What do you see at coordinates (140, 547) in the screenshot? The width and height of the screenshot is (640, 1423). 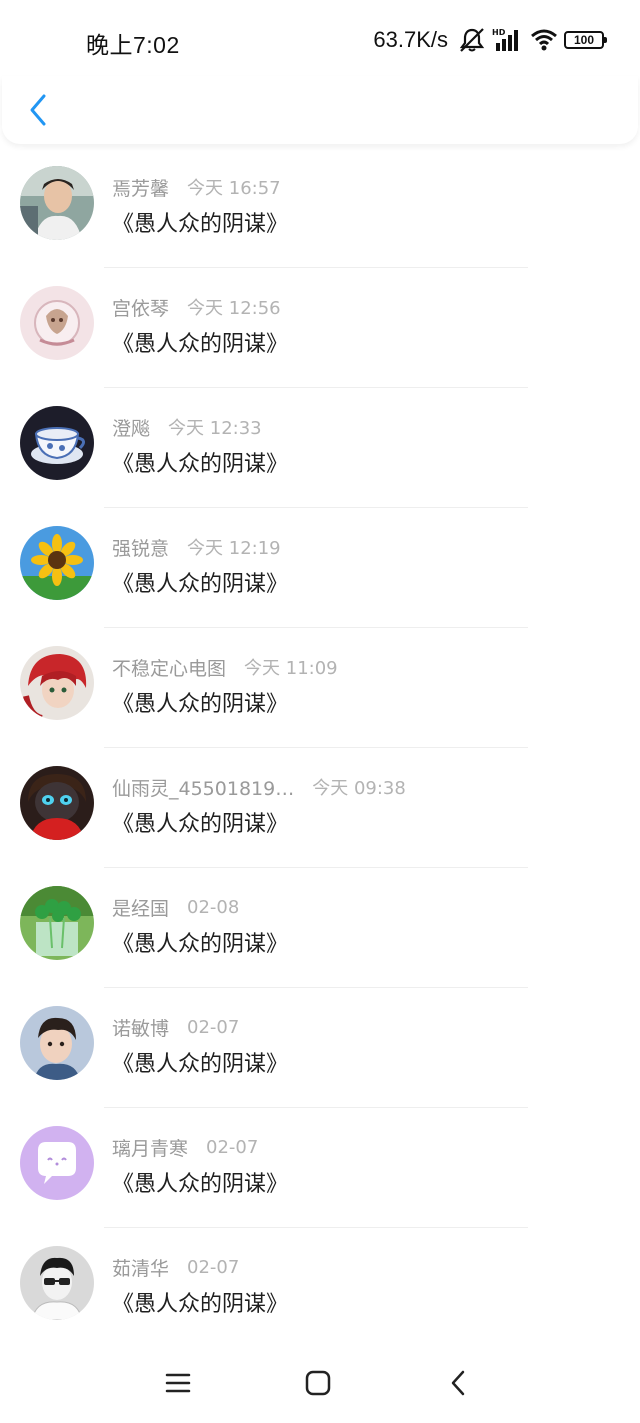 I see `user-name: 强锐意` at bounding box center [140, 547].